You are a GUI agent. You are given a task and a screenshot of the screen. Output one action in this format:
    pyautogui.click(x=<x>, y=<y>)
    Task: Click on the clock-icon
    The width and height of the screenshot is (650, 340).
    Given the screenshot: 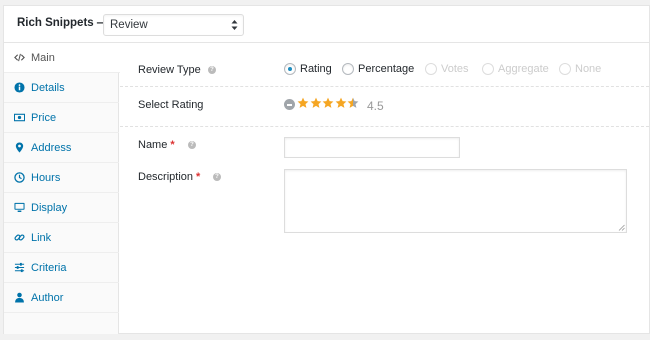 What is the action you would take?
    pyautogui.click(x=19, y=177)
    